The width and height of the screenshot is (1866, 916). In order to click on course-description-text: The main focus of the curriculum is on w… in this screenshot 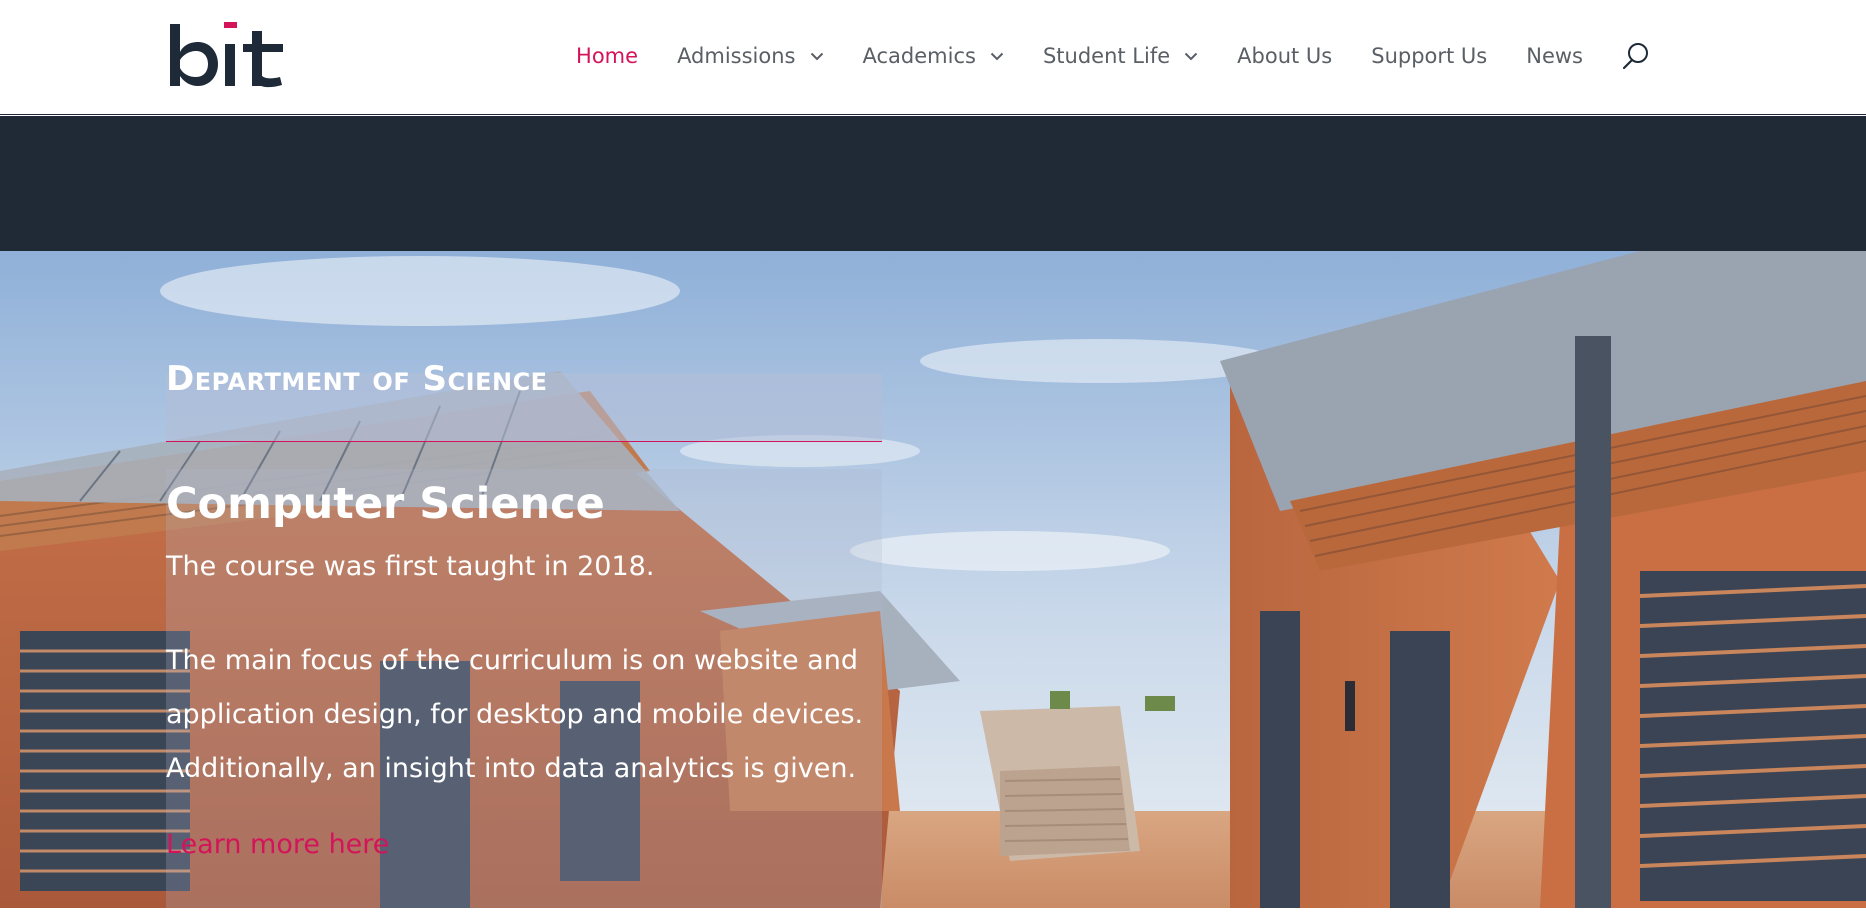, I will do `click(515, 714)`.